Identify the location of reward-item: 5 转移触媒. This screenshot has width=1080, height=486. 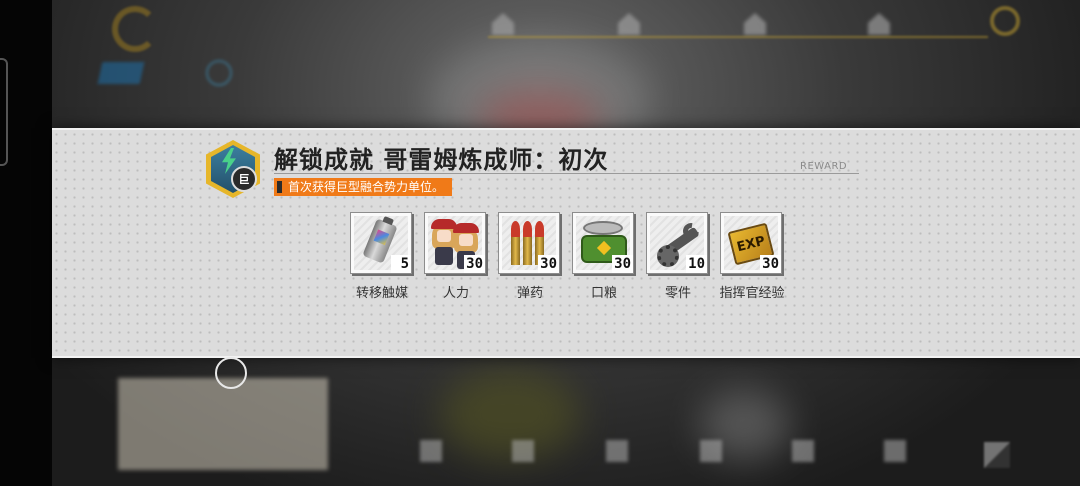
(382, 256).